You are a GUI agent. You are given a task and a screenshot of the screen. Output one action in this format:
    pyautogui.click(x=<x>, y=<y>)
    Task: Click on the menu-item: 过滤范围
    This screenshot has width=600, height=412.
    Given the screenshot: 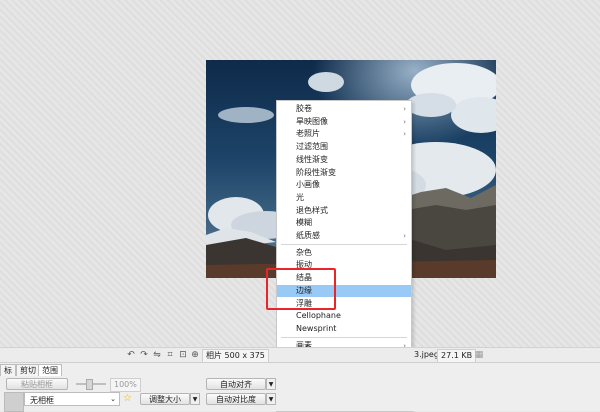 What is the action you would take?
    pyautogui.click(x=344, y=147)
    